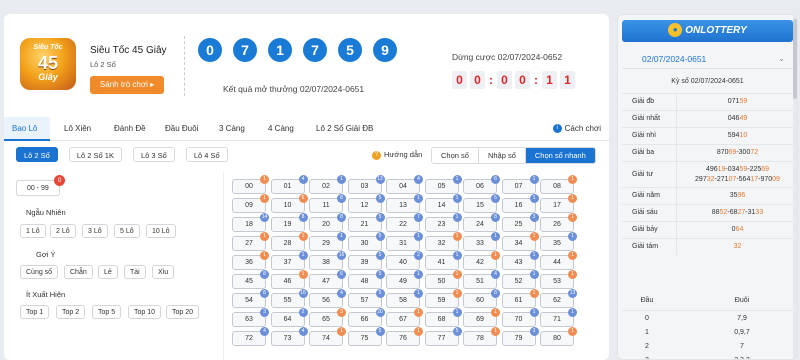 Image resolution: width=800 pixels, height=360 pixels. I want to click on number-cell: 36 1, so click(250, 260).